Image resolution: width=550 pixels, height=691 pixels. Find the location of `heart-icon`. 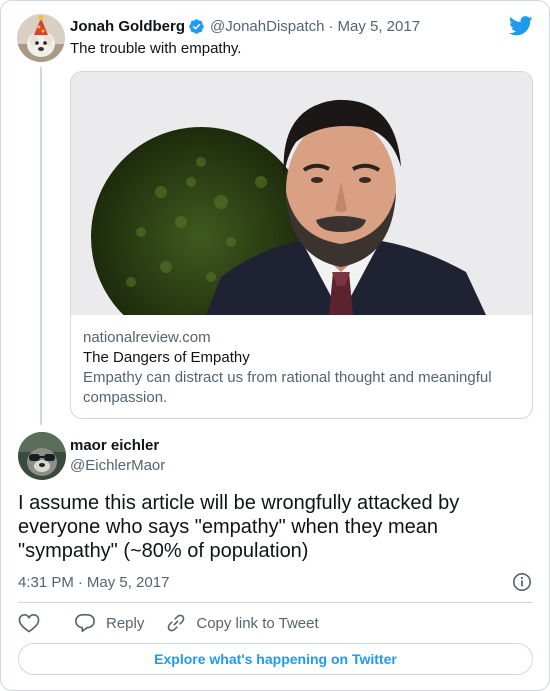

heart-icon is located at coordinates (29, 623).